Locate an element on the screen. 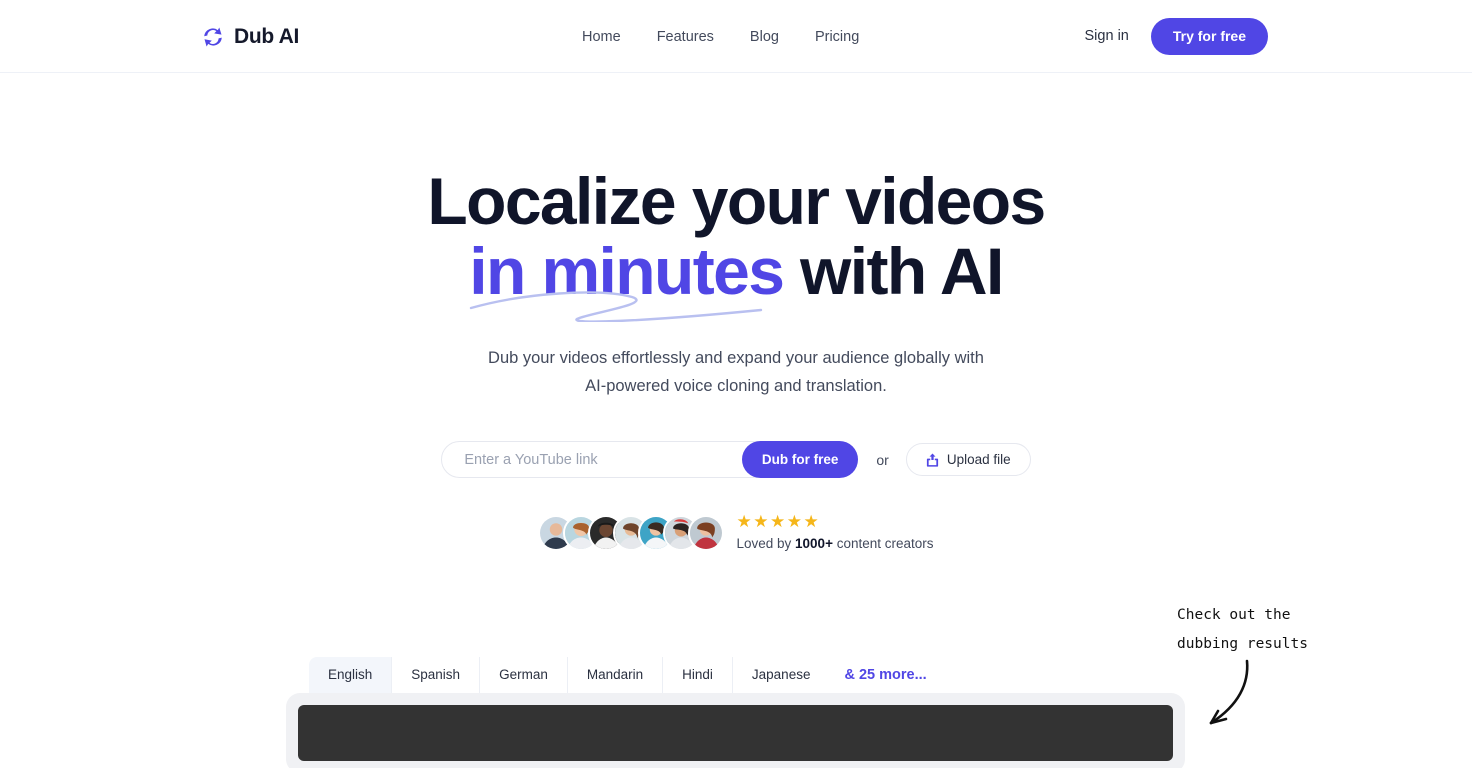 This screenshot has height=768, width=1472. brand-name: Dub AI is located at coordinates (267, 36).